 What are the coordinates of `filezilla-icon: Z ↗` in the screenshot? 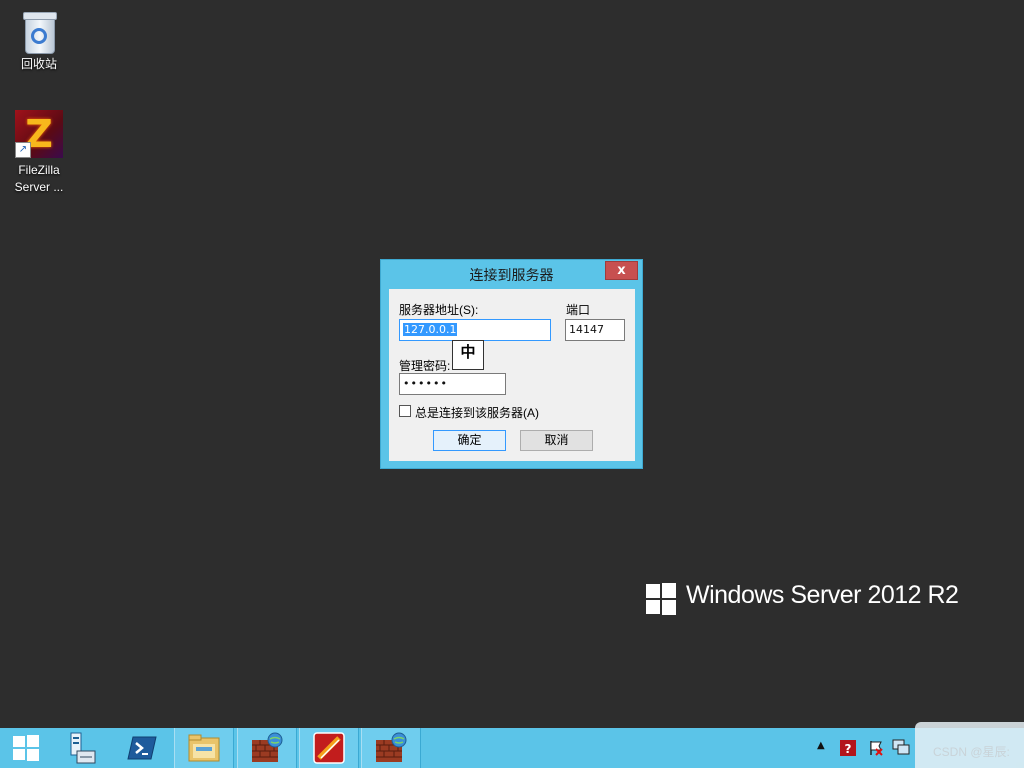 It's located at (39, 134).